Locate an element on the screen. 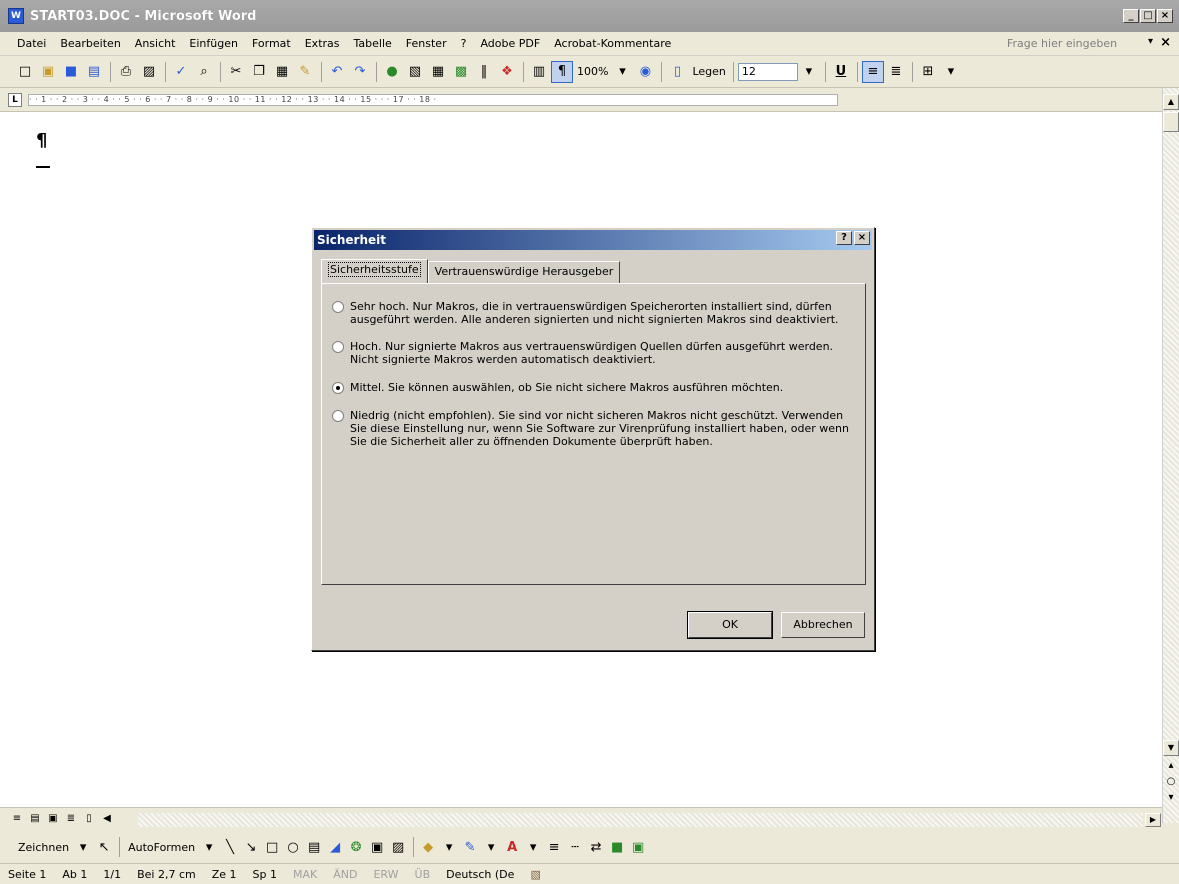 Image resolution: width=1179 pixels, height=884 pixels. scroll-left-icon: ◀ is located at coordinates (107, 819).